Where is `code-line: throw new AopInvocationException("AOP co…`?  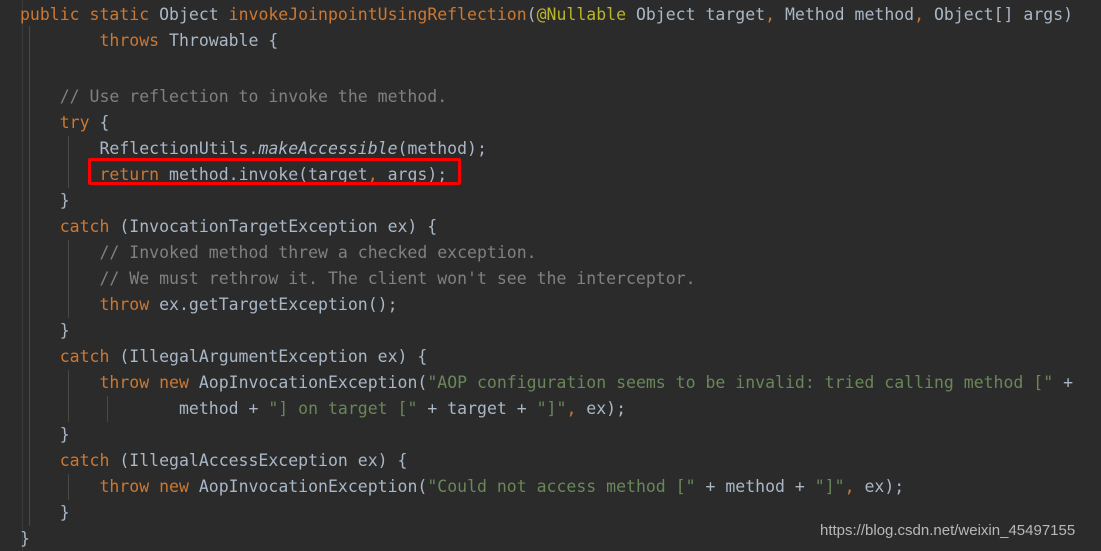
code-line: throw new AopInvocationException("AOP co… is located at coordinates (550, 383).